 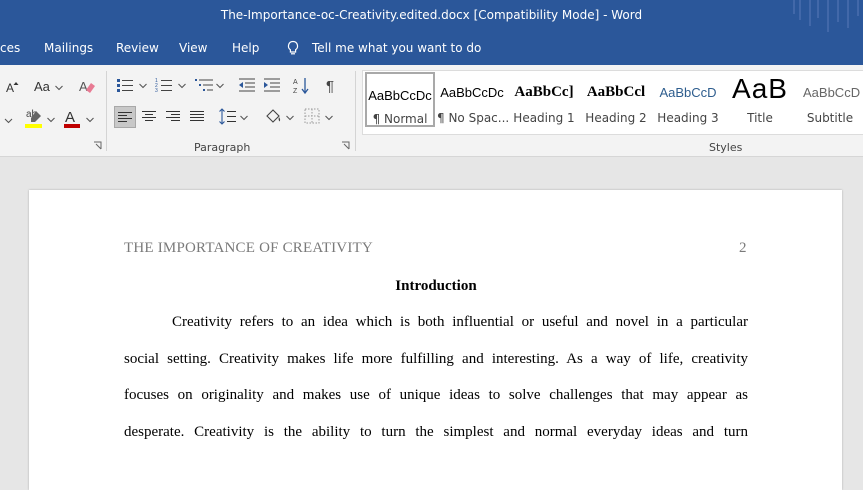 I want to click on style-subtitle: AaBbCcD Subtitle, so click(x=830, y=101).